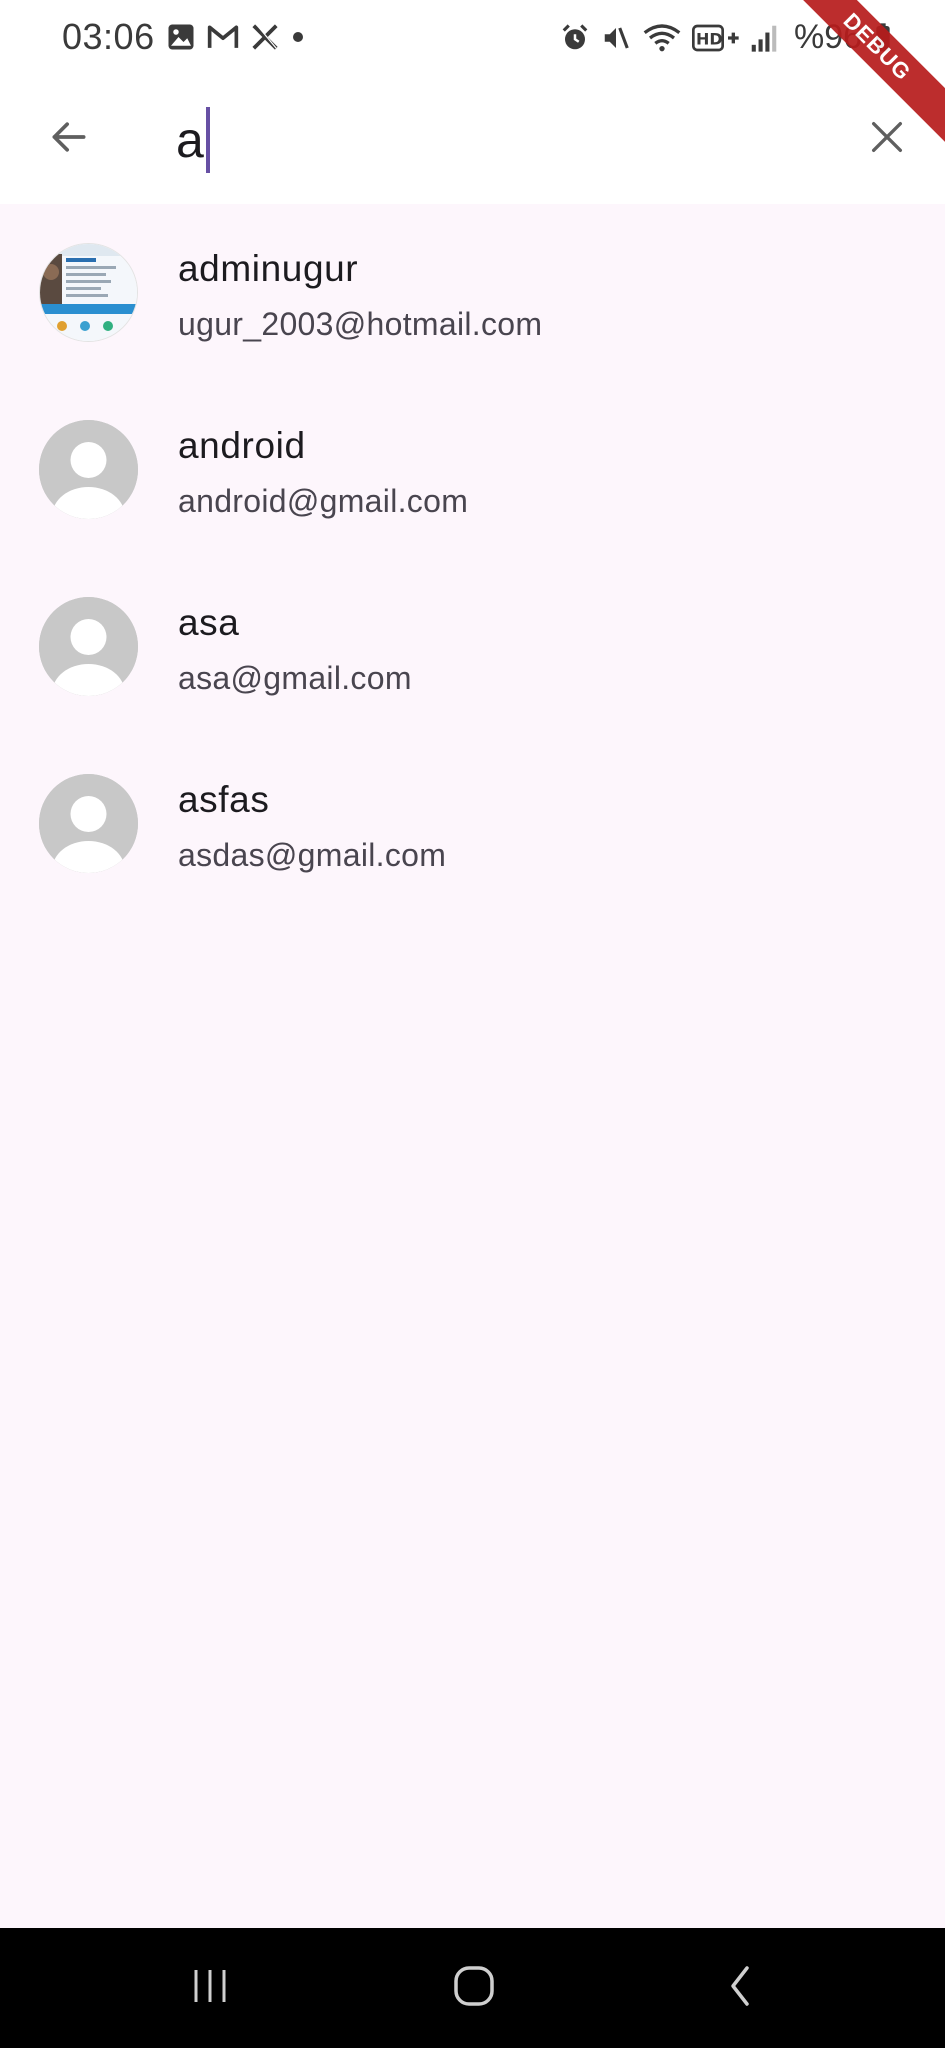  What do you see at coordinates (268, 268) in the screenshot?
I see `user-name: adminugur` at bounding box center [268, 268].